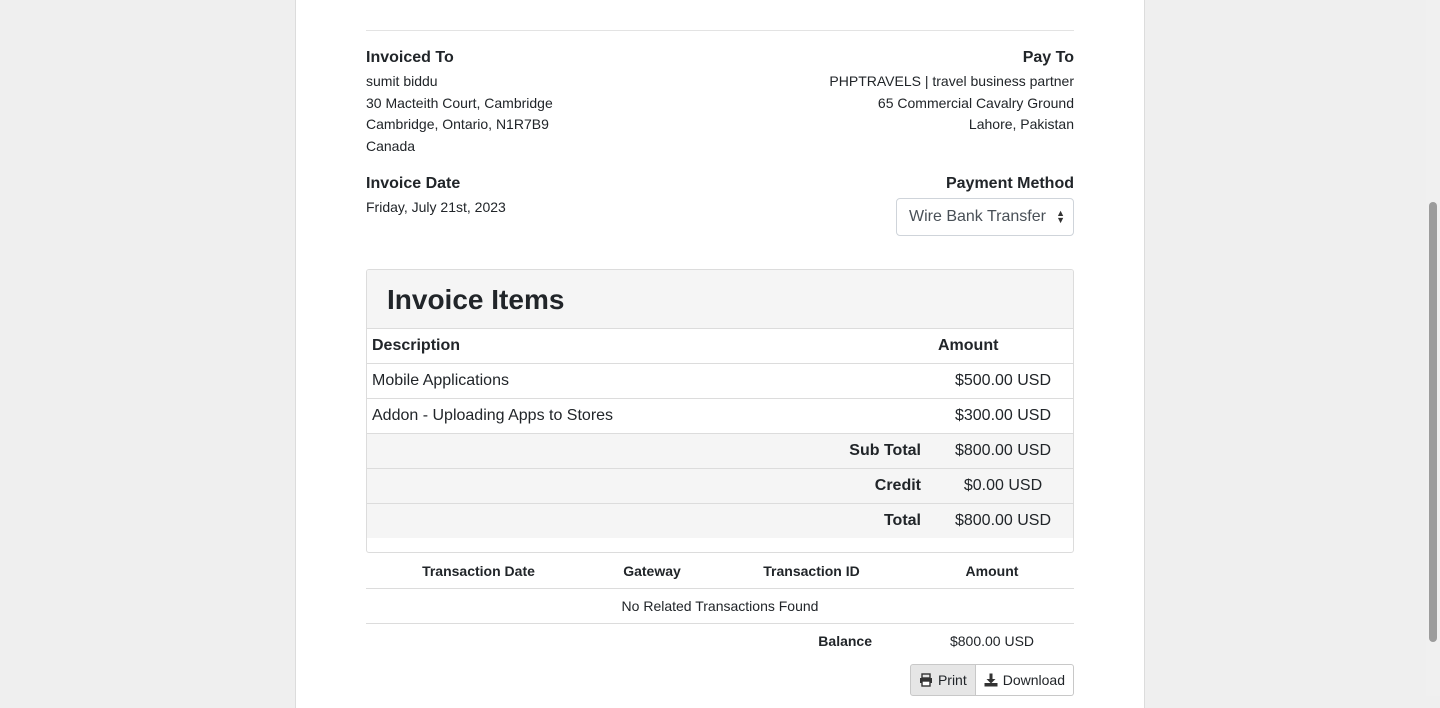  Describe the element at coordinates (410, 57) in the screenshot. I see `invoiced-to-heading: Invoiced To` at that location.